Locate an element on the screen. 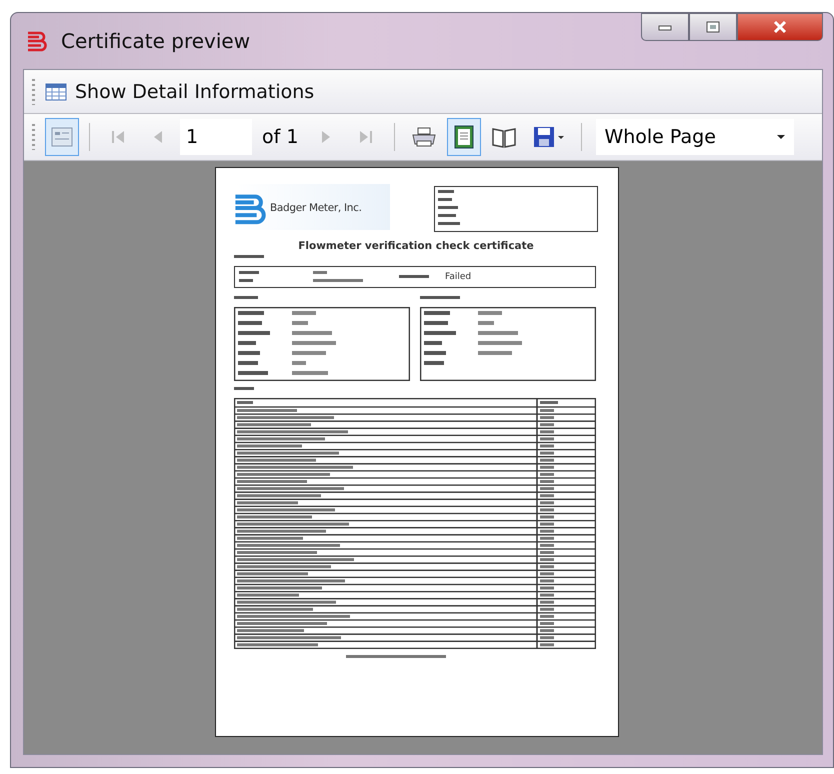  first-arrow-icon is located at coordinates (118, 137).